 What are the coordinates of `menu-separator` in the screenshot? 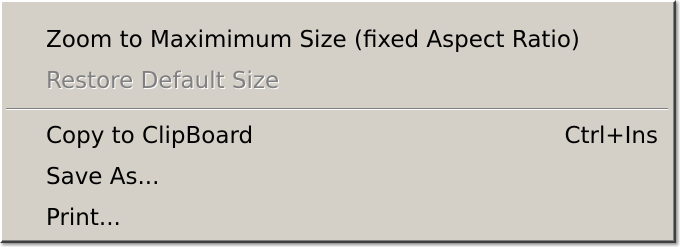 It's located at (337, 109).